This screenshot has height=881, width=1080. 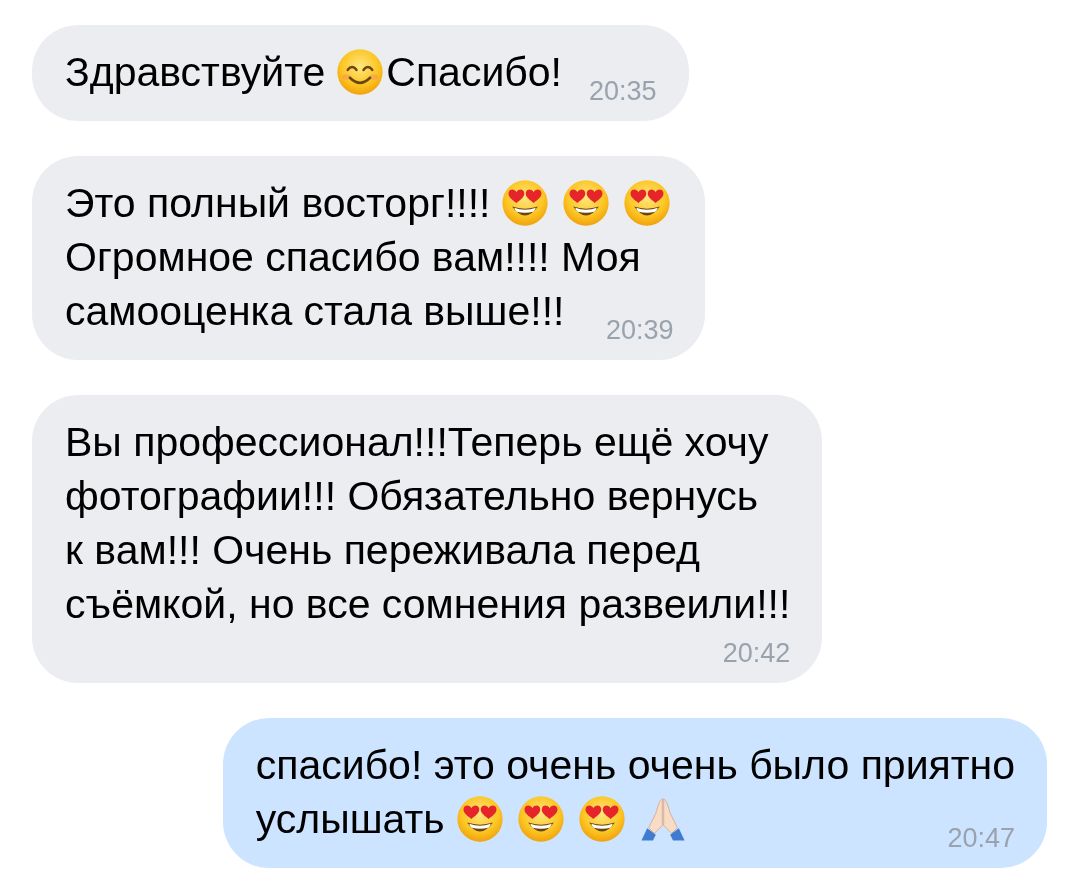 What do you see at coordinates (635, 765) in the screenshot?
I see `message-text: спасибо! это очень очень было приятно` at bounding box center [635, 765].